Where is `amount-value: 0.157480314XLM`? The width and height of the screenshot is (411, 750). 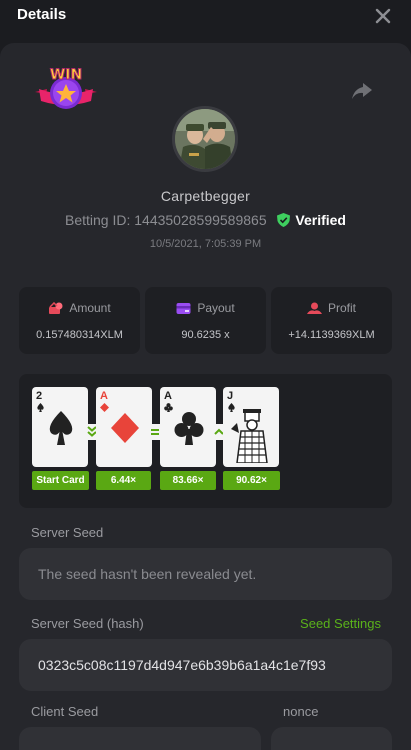 amount-value: 0.157480314XLM is located at coordinates (79, 335).